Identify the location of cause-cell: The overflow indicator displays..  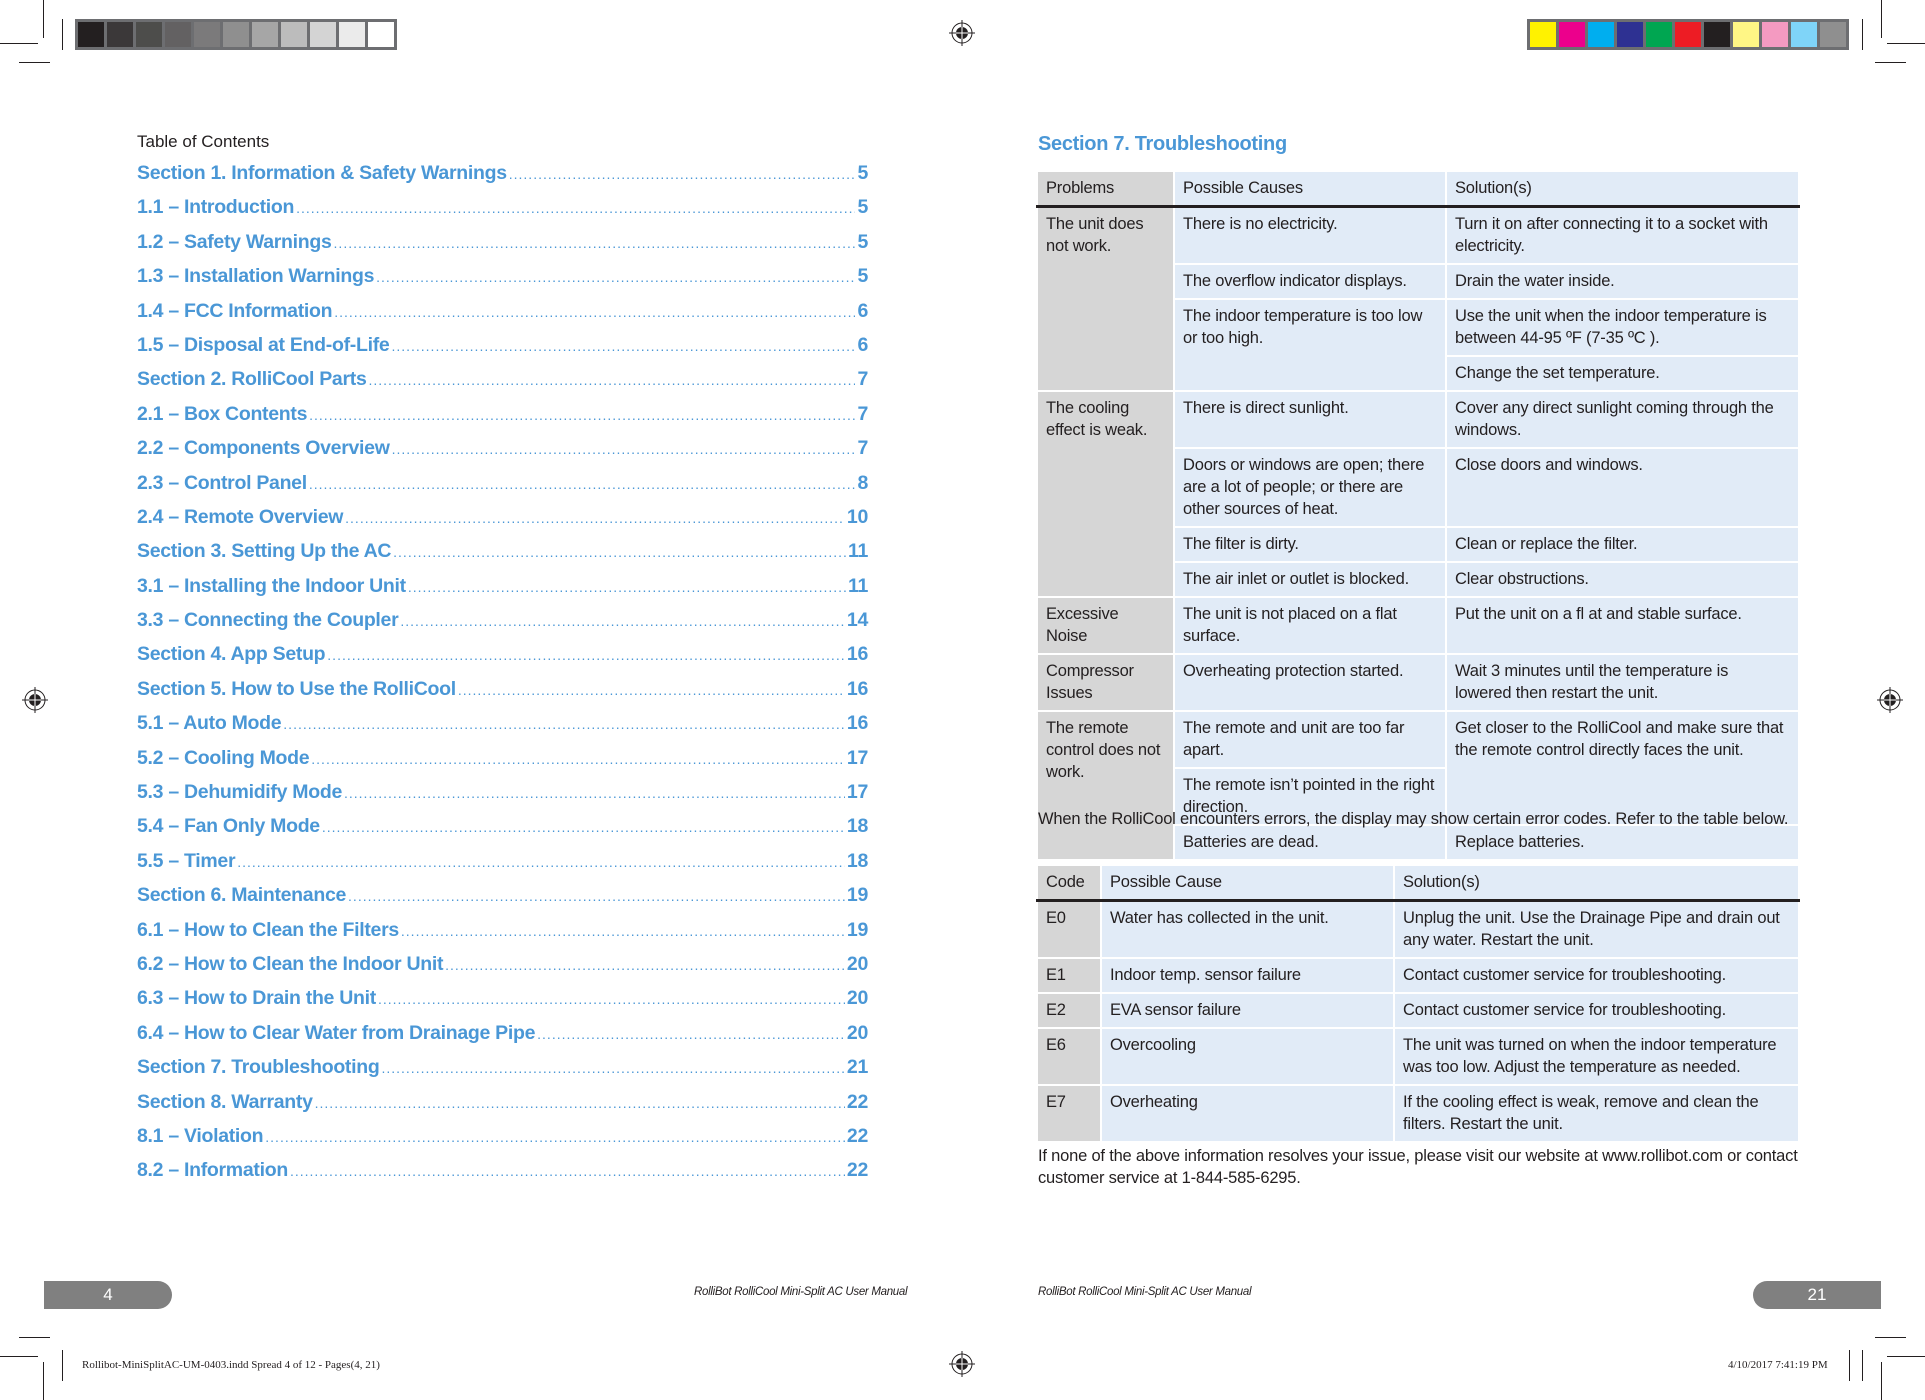
(1310, 281).